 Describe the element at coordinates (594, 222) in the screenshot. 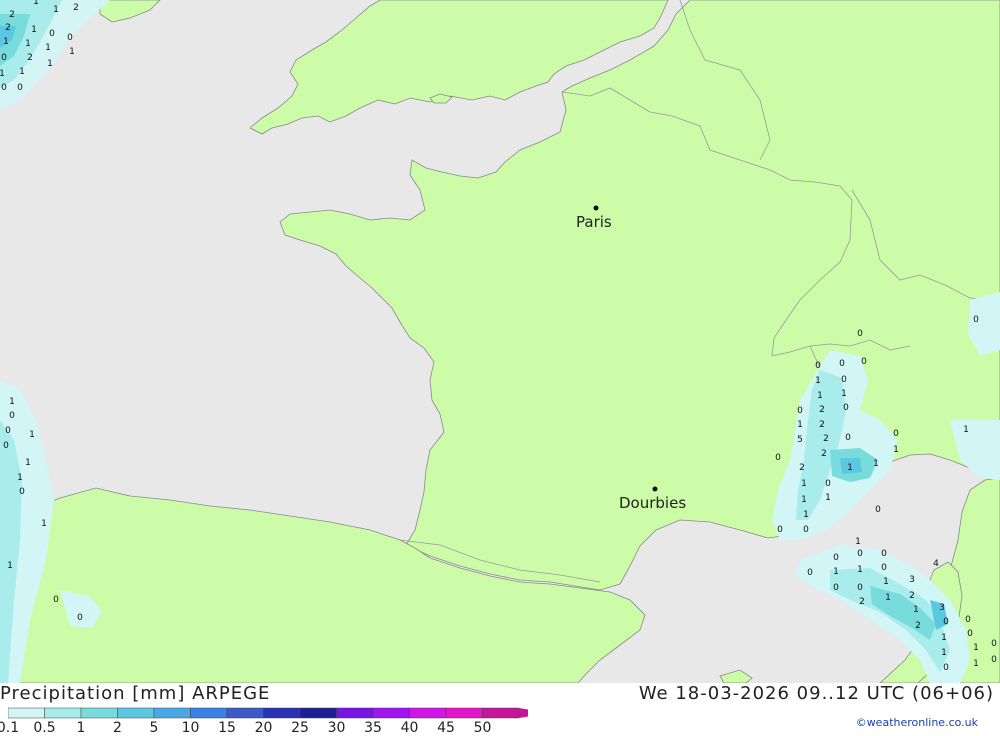

I see `city-label-paris: Paris` at that location.